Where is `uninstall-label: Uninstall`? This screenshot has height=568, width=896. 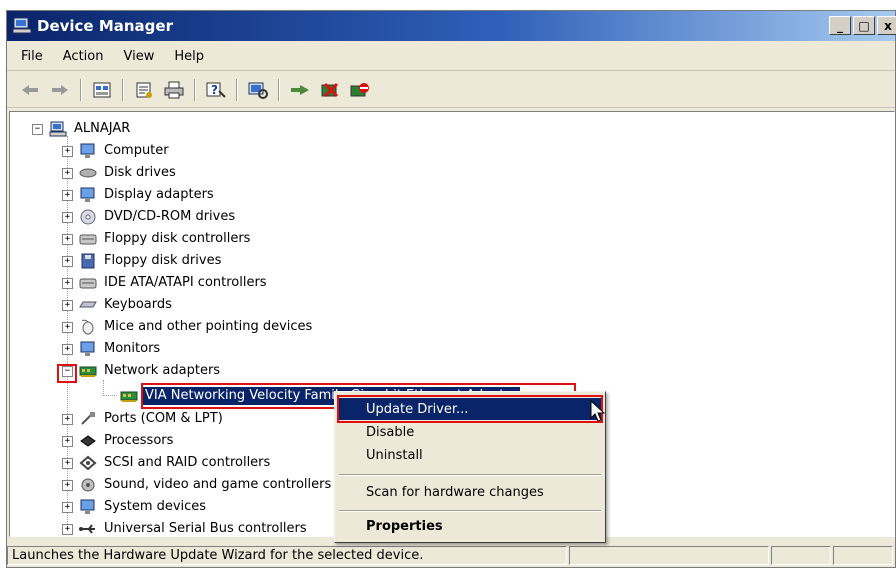
uninstall-label: Uninstall is located at coordinates (394, 455).